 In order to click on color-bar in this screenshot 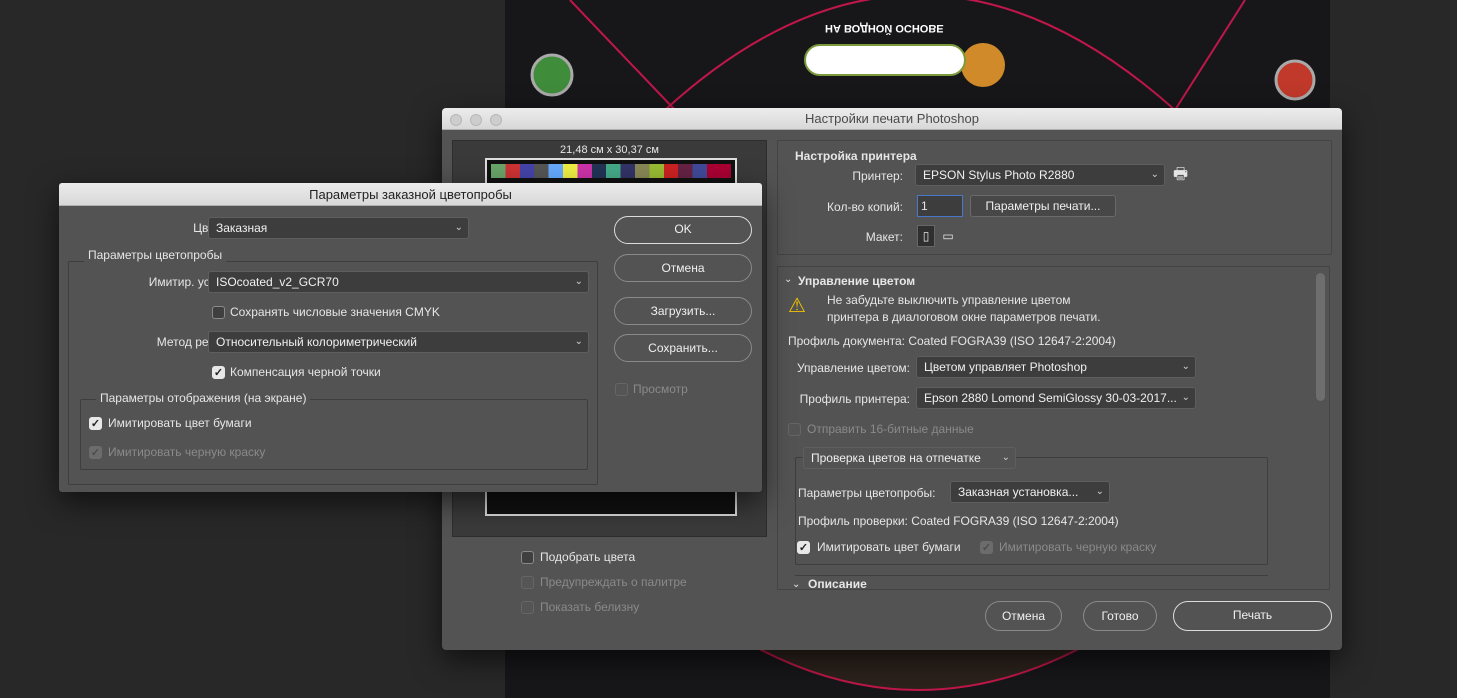, I will do `click(611, 171)`.